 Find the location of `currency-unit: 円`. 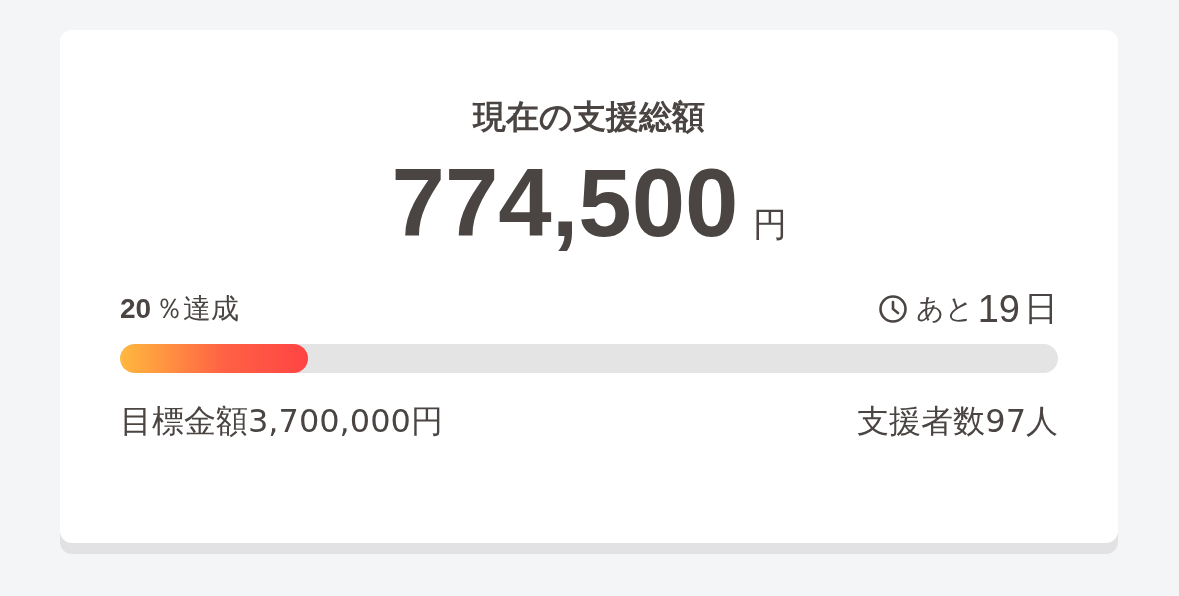

currency-unit: 円 is located at coordinates (769, 224).